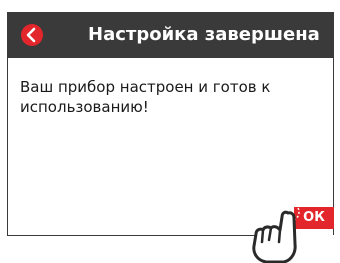  I want to click on page-title: Настройка завершена, so click(204, 34).